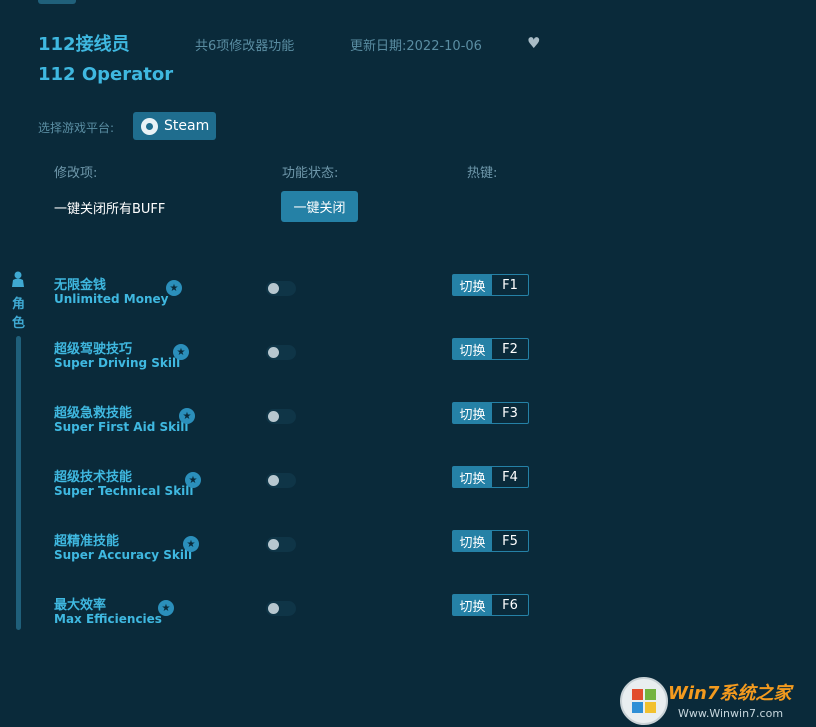  I want to click on watermark: Win7系统之家 Www.Winwin7.com, so click(715, 700).